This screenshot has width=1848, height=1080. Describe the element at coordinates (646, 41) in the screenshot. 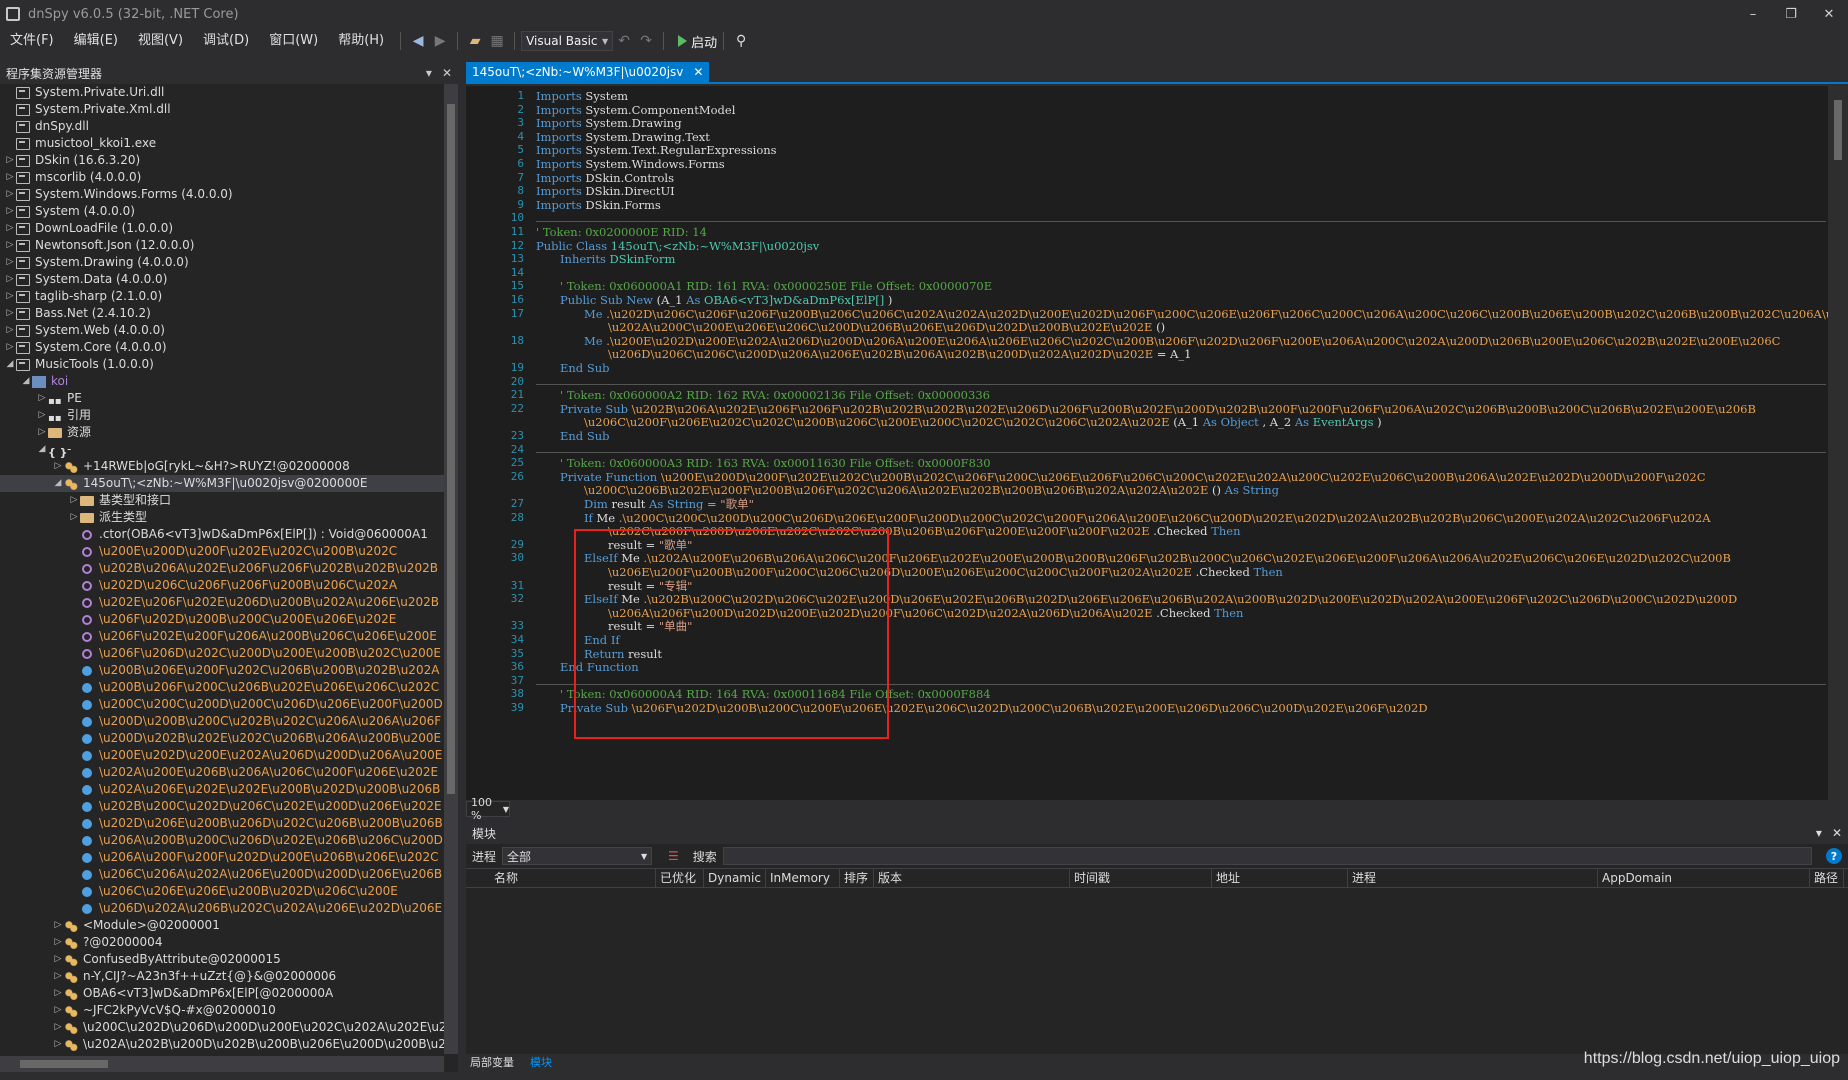

I see `redo-icon: ↷` at that location.